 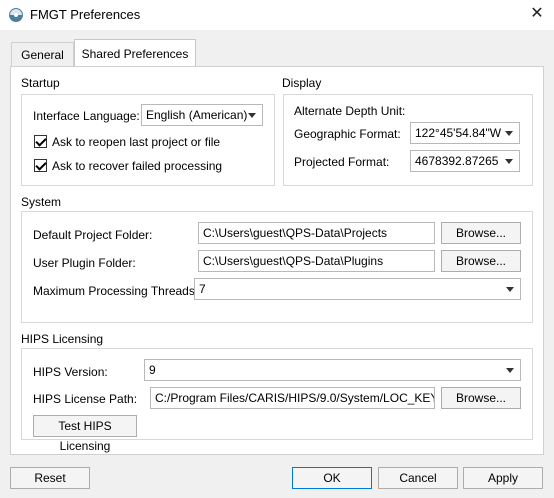 What do you see at coordinates (152, 370) in the screenshot?
I see `hips-version-value: 9` at bounding box center [152, 370].